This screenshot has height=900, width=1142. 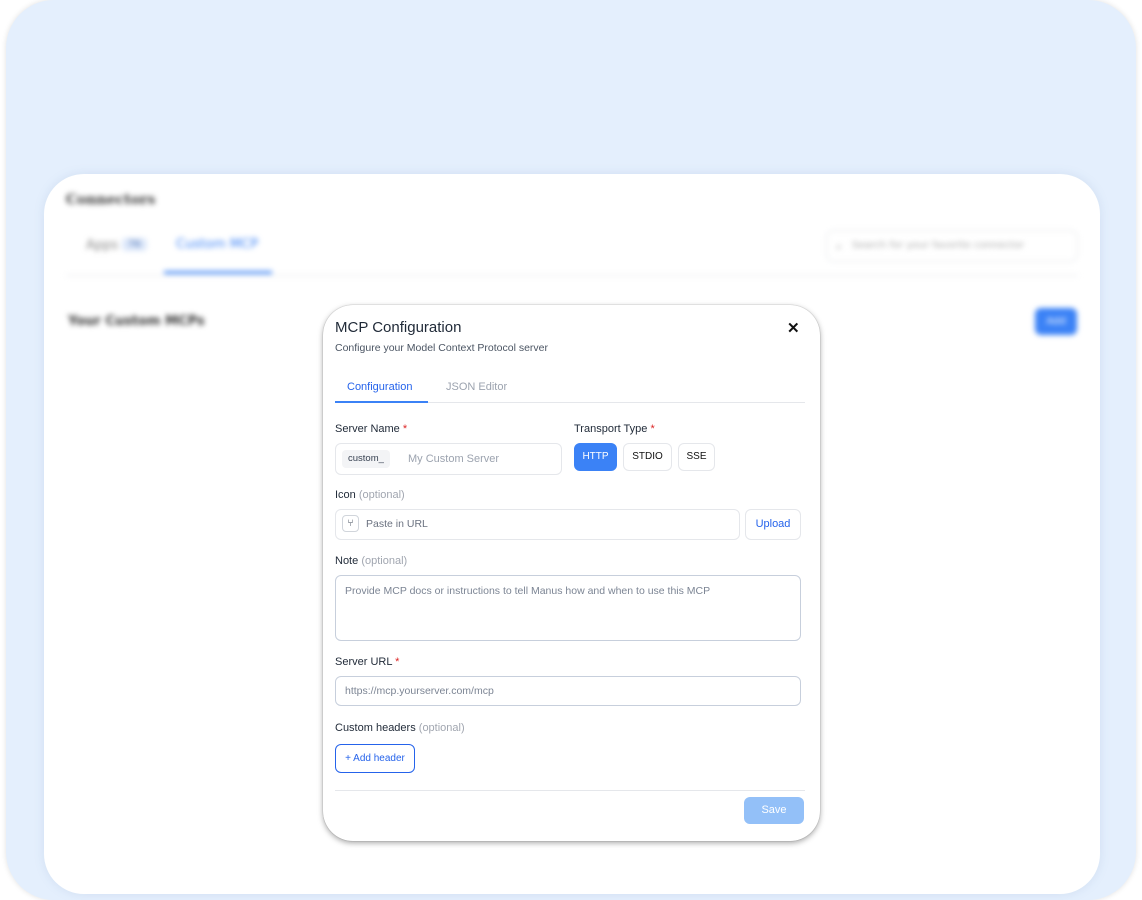 I want to click on tab-json-editor: JSON Editor, so click(x=476, y=387).